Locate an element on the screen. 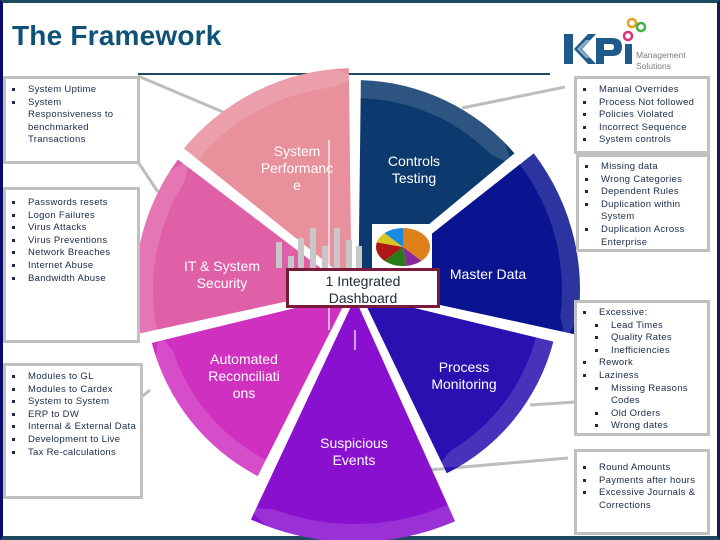 Image resolution: width=720 pixels, height=540 pixels. bullet-item: Internet Abuse is located at coordinates (71, 266).